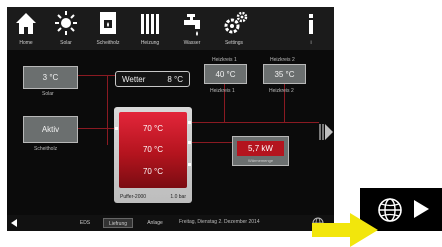  What do you see at coordinates (14, 223) in the screenshot?
I see `back-arrow-icon` at bounding box center [14, 223].